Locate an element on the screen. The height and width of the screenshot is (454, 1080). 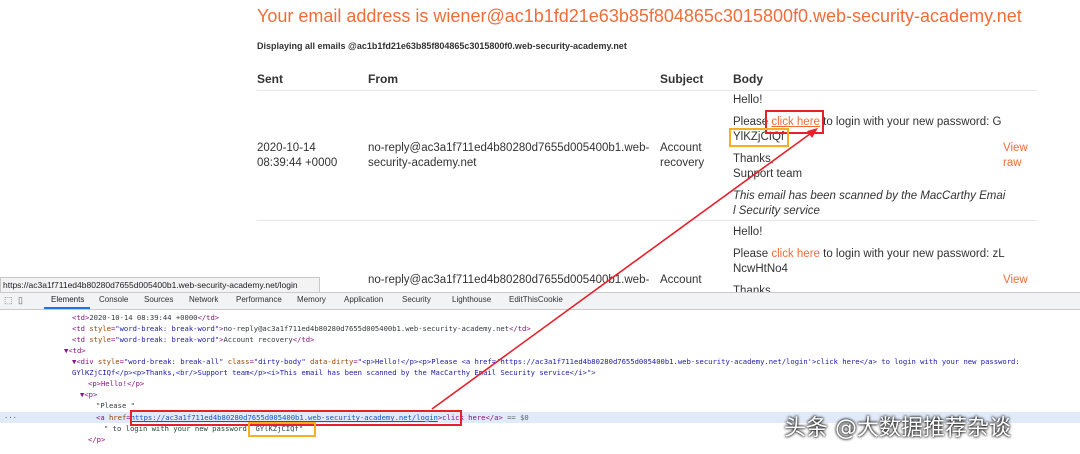
watermark: 头条 @大数据推荐杂谈 is located at coordinates (897, 428).